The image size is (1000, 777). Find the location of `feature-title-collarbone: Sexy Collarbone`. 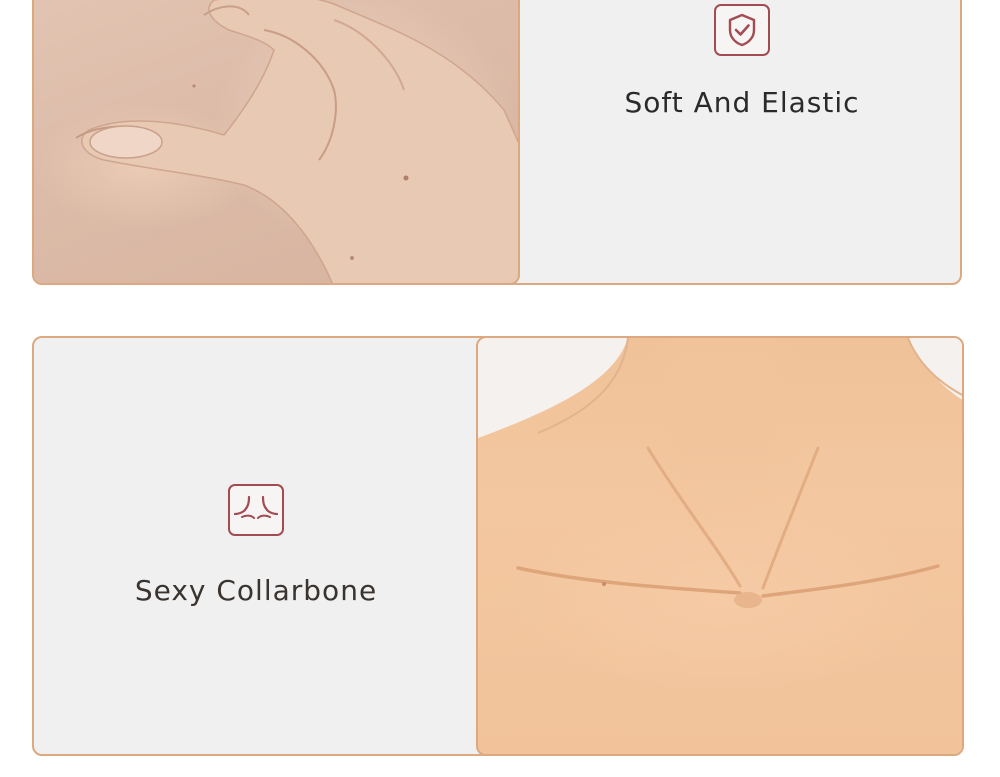

feature-title-collarbone: Sexy Collarbone is located at coordinates (256, 590).